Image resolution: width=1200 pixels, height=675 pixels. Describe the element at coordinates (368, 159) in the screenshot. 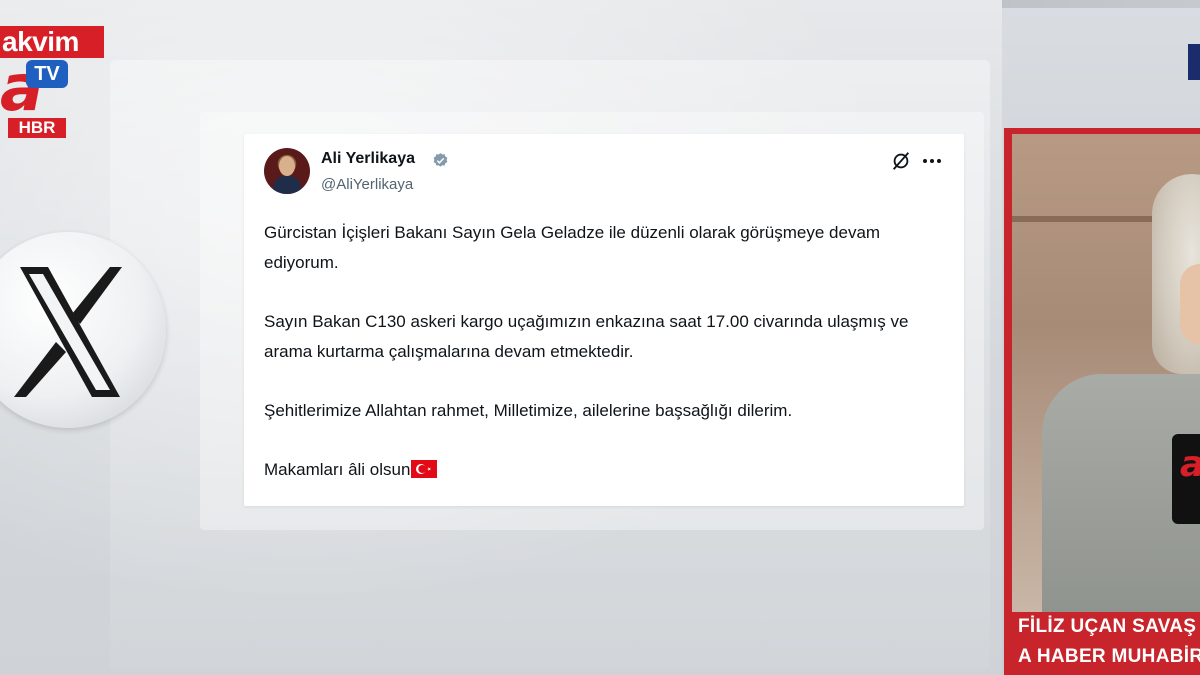

I see `author-name: Ali Yerlikaya` at that location.